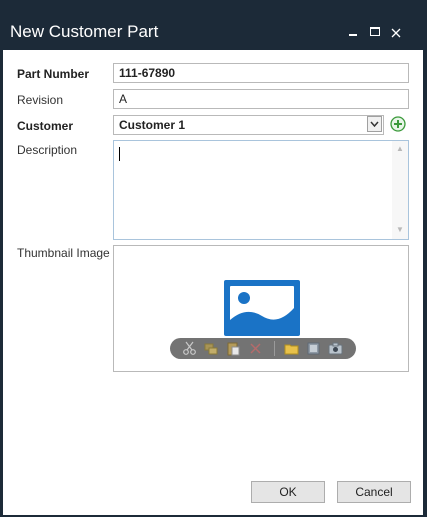 The width and height of the screenshot is (427, 517). What do you see at coordinates (353, 35) in the screenshot?
I see `minimize-icon` at bounding box center [353, 35].